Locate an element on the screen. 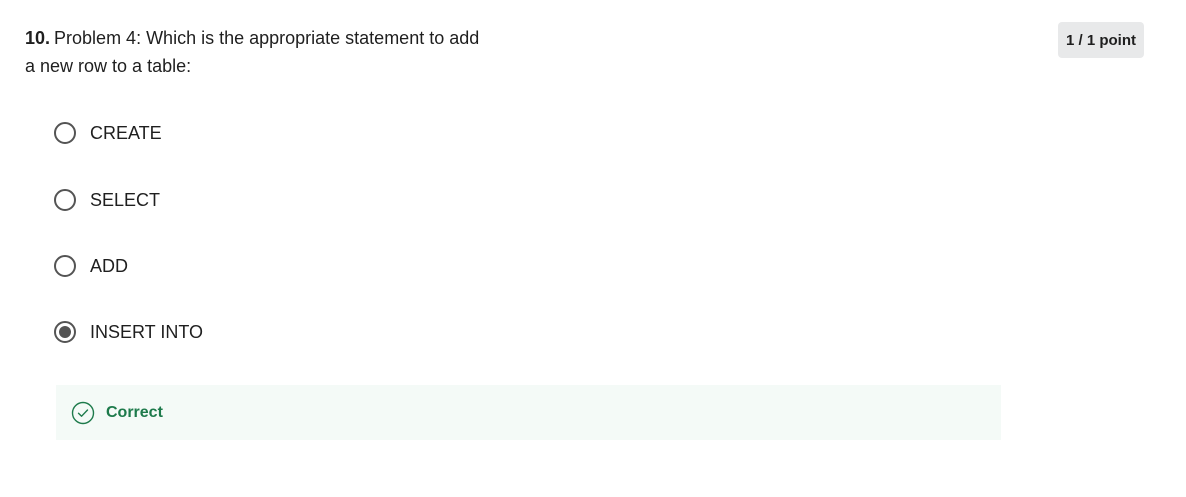 Image resolution: width=1186 pixels, height=497 pixels. option-select: SELECT is located at coordinates (107, 200).